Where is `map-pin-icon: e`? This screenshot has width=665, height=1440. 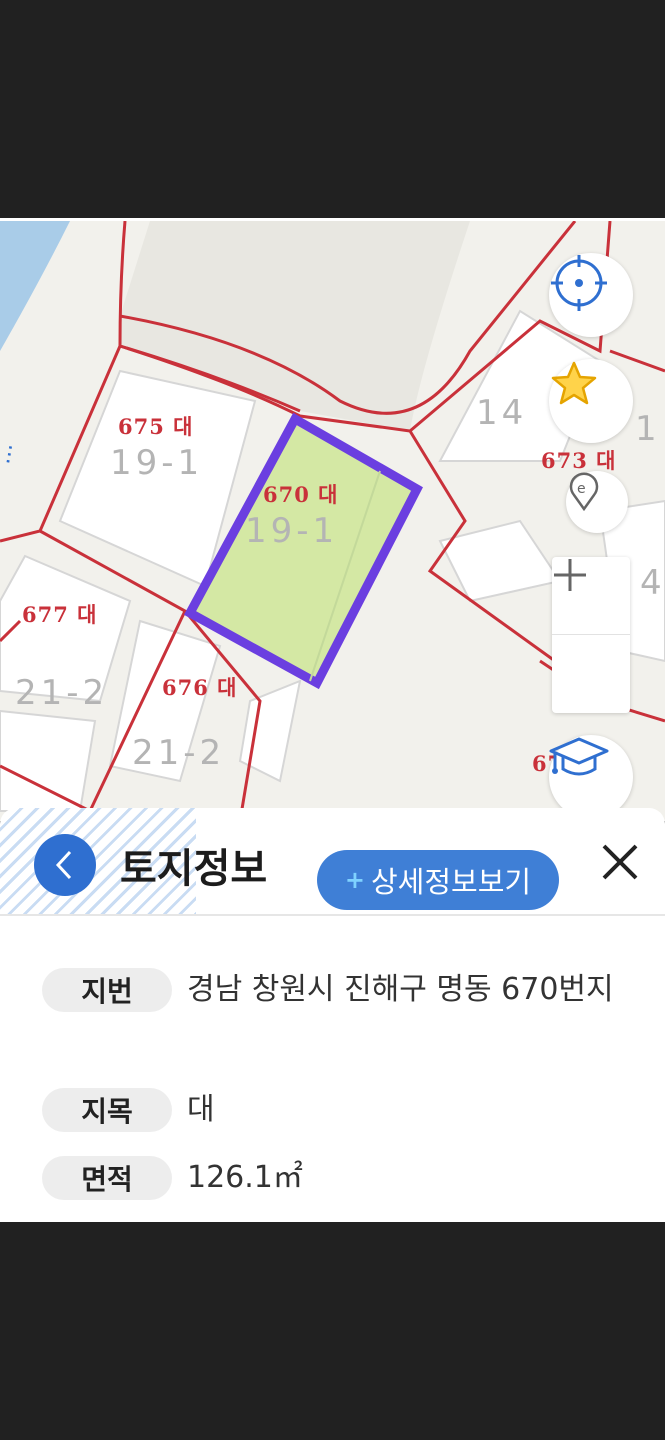
map-pin-icon: e is located at coordinates (584, 491).